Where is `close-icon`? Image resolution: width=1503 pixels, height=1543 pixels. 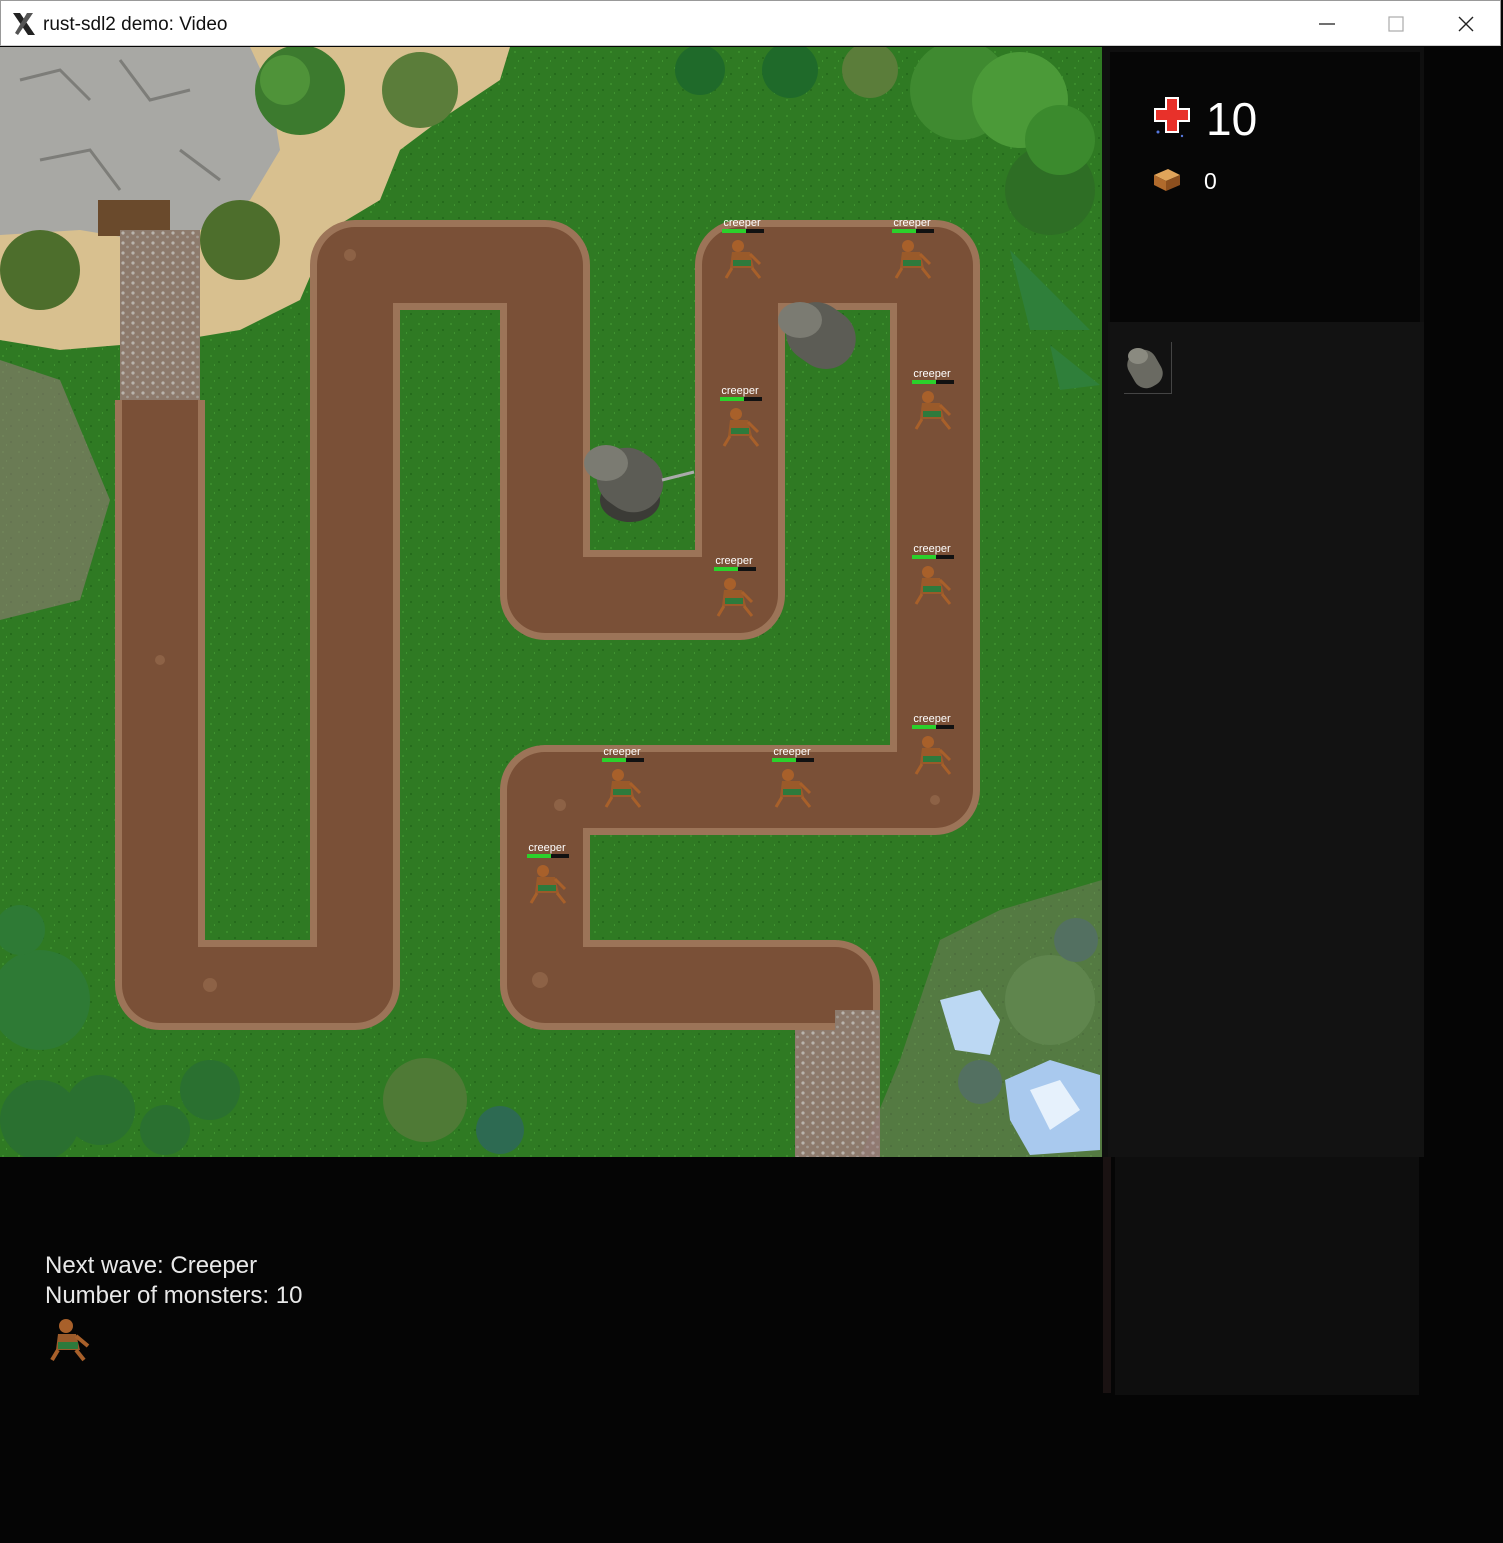
close-icon is located at coordinates (1466, 24).